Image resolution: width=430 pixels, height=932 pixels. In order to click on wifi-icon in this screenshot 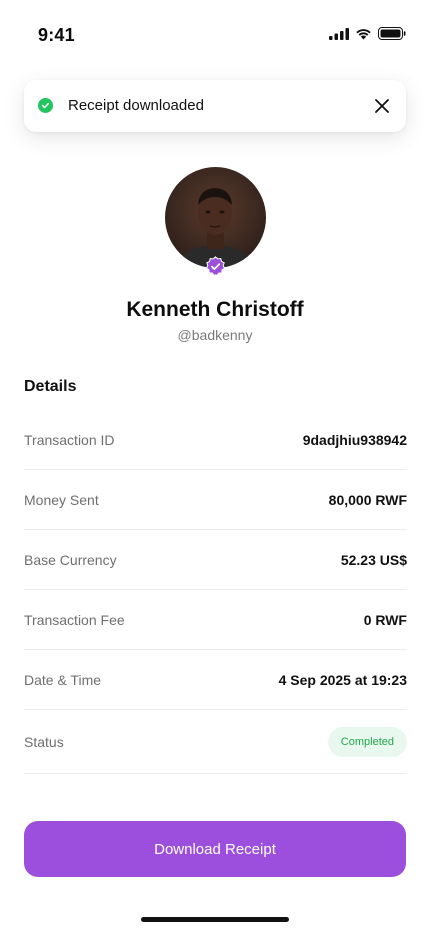, I will do `click(363, 33)`.